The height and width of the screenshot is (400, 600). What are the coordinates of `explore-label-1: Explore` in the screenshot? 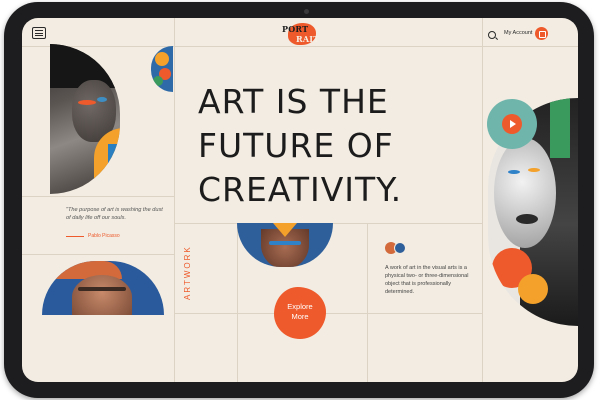 It's located at (300, 306).